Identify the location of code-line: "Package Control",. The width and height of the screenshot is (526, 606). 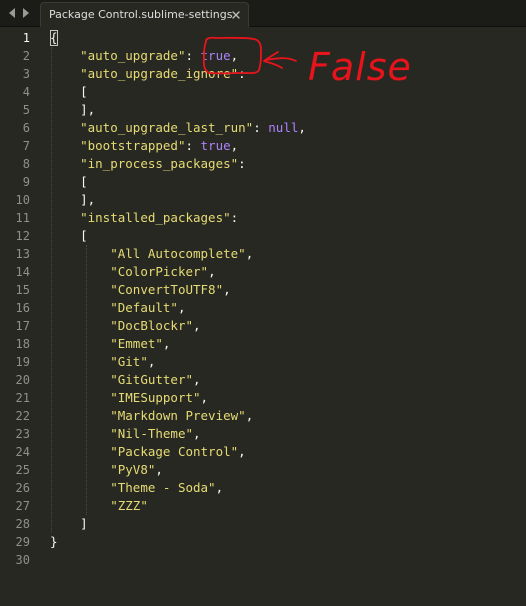
(178, 452).